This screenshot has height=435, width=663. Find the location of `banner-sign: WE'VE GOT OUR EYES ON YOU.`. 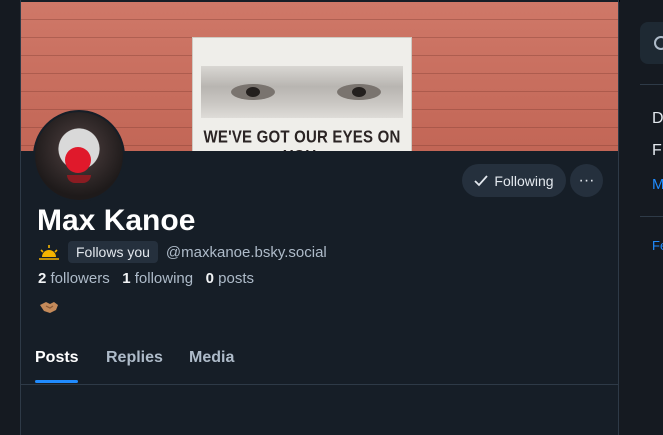

banner-sign: WE'VE GOT OUR EYES ON YOU. is located at coordinates (302, 94).